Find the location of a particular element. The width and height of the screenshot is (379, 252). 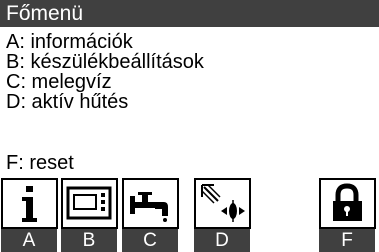

softkey-d-icon-box is located at coordinates (222, 203).